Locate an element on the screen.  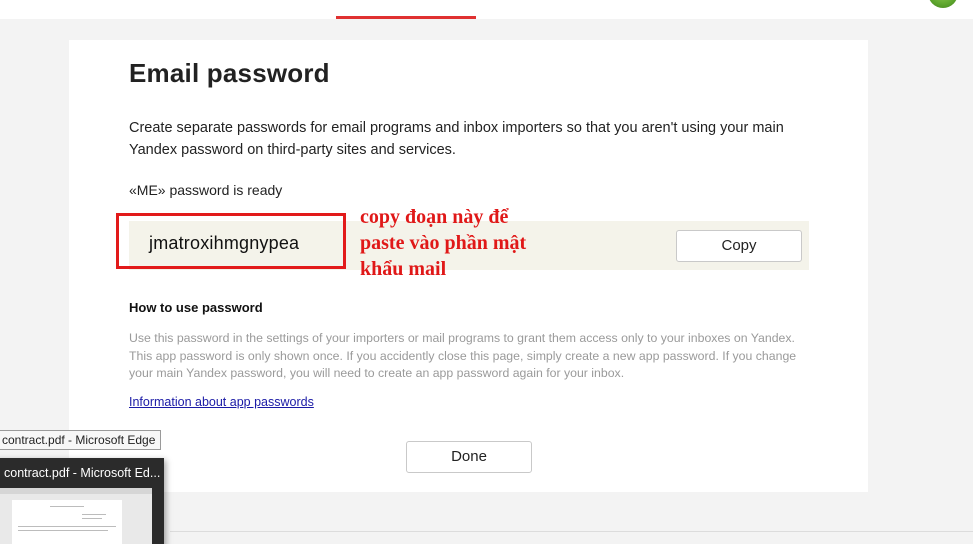
password-ready-text: «ME» password is ready is located at coordinates (206, 190).